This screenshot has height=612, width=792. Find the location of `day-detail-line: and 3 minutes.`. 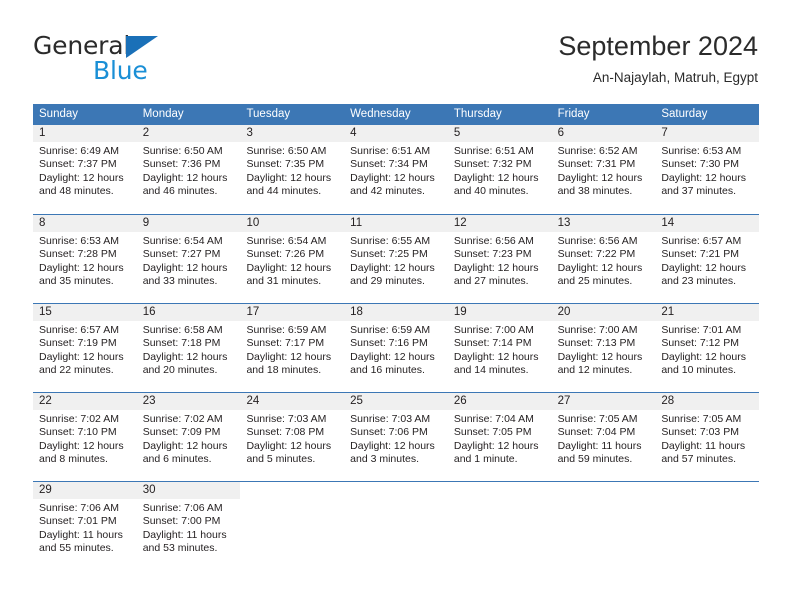

day-detail-line: and 3 minutes. is located at coordinates (385, 459).